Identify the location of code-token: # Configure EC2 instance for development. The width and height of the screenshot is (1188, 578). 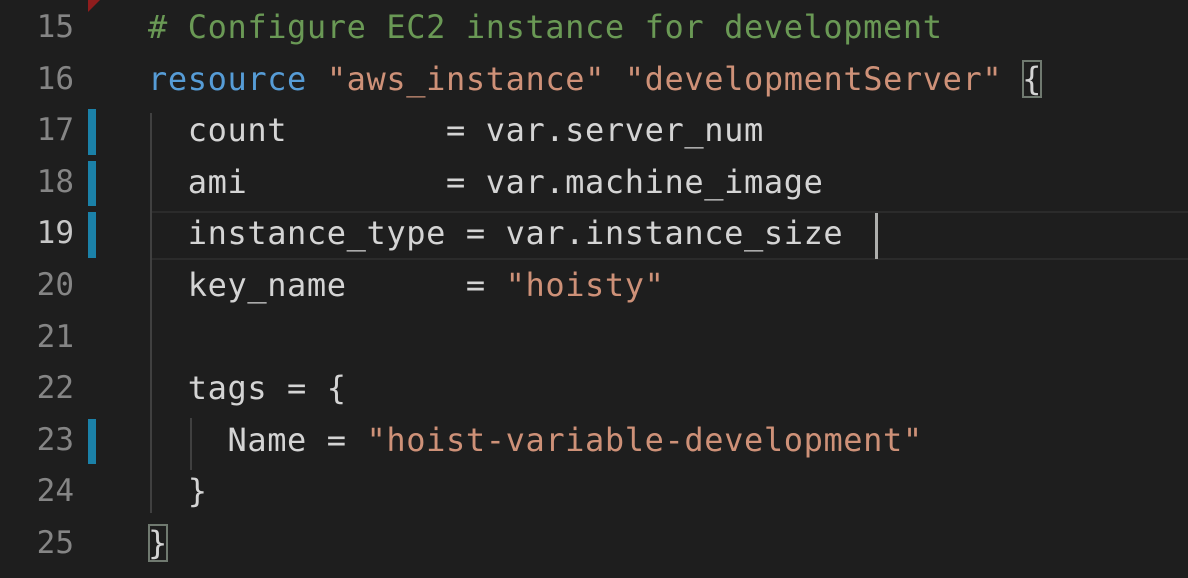
(545, 27).